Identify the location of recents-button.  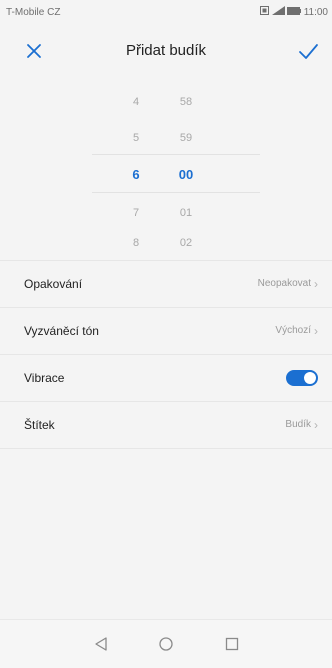
(232, 644).